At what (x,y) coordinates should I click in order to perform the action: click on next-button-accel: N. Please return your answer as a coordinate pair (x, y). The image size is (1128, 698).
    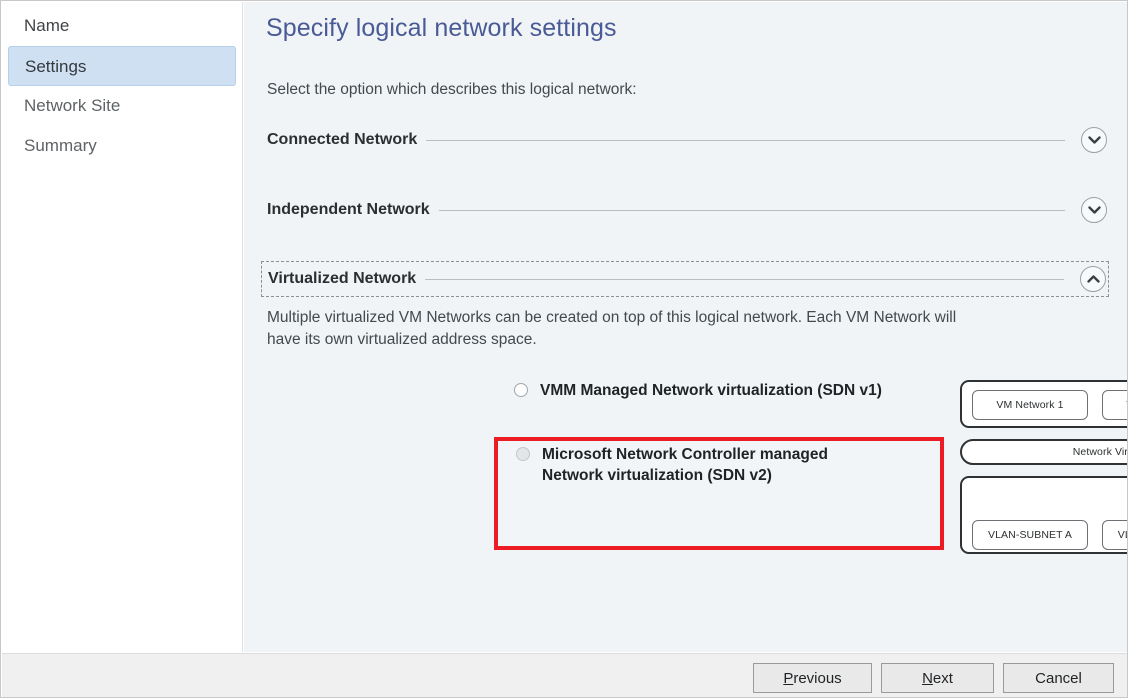
    Looking at the image, I should click on (927, 678).